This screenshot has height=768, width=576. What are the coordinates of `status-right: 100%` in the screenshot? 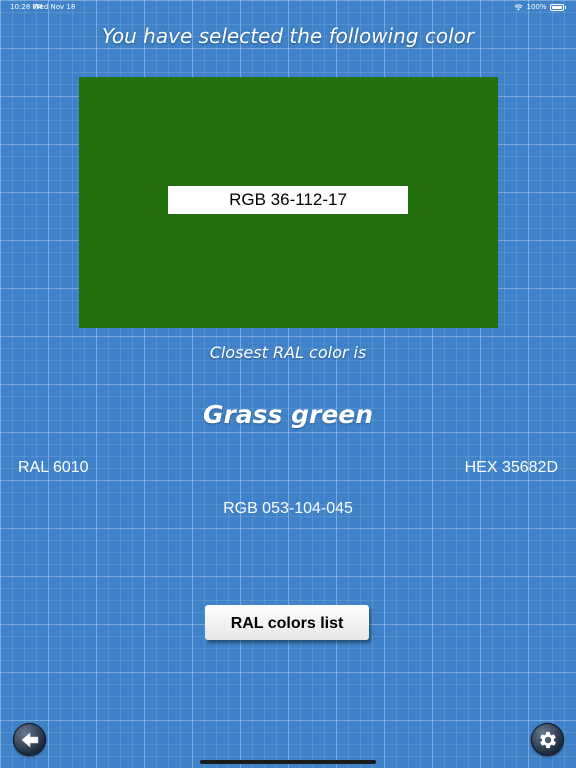 It's located at (540, 7).